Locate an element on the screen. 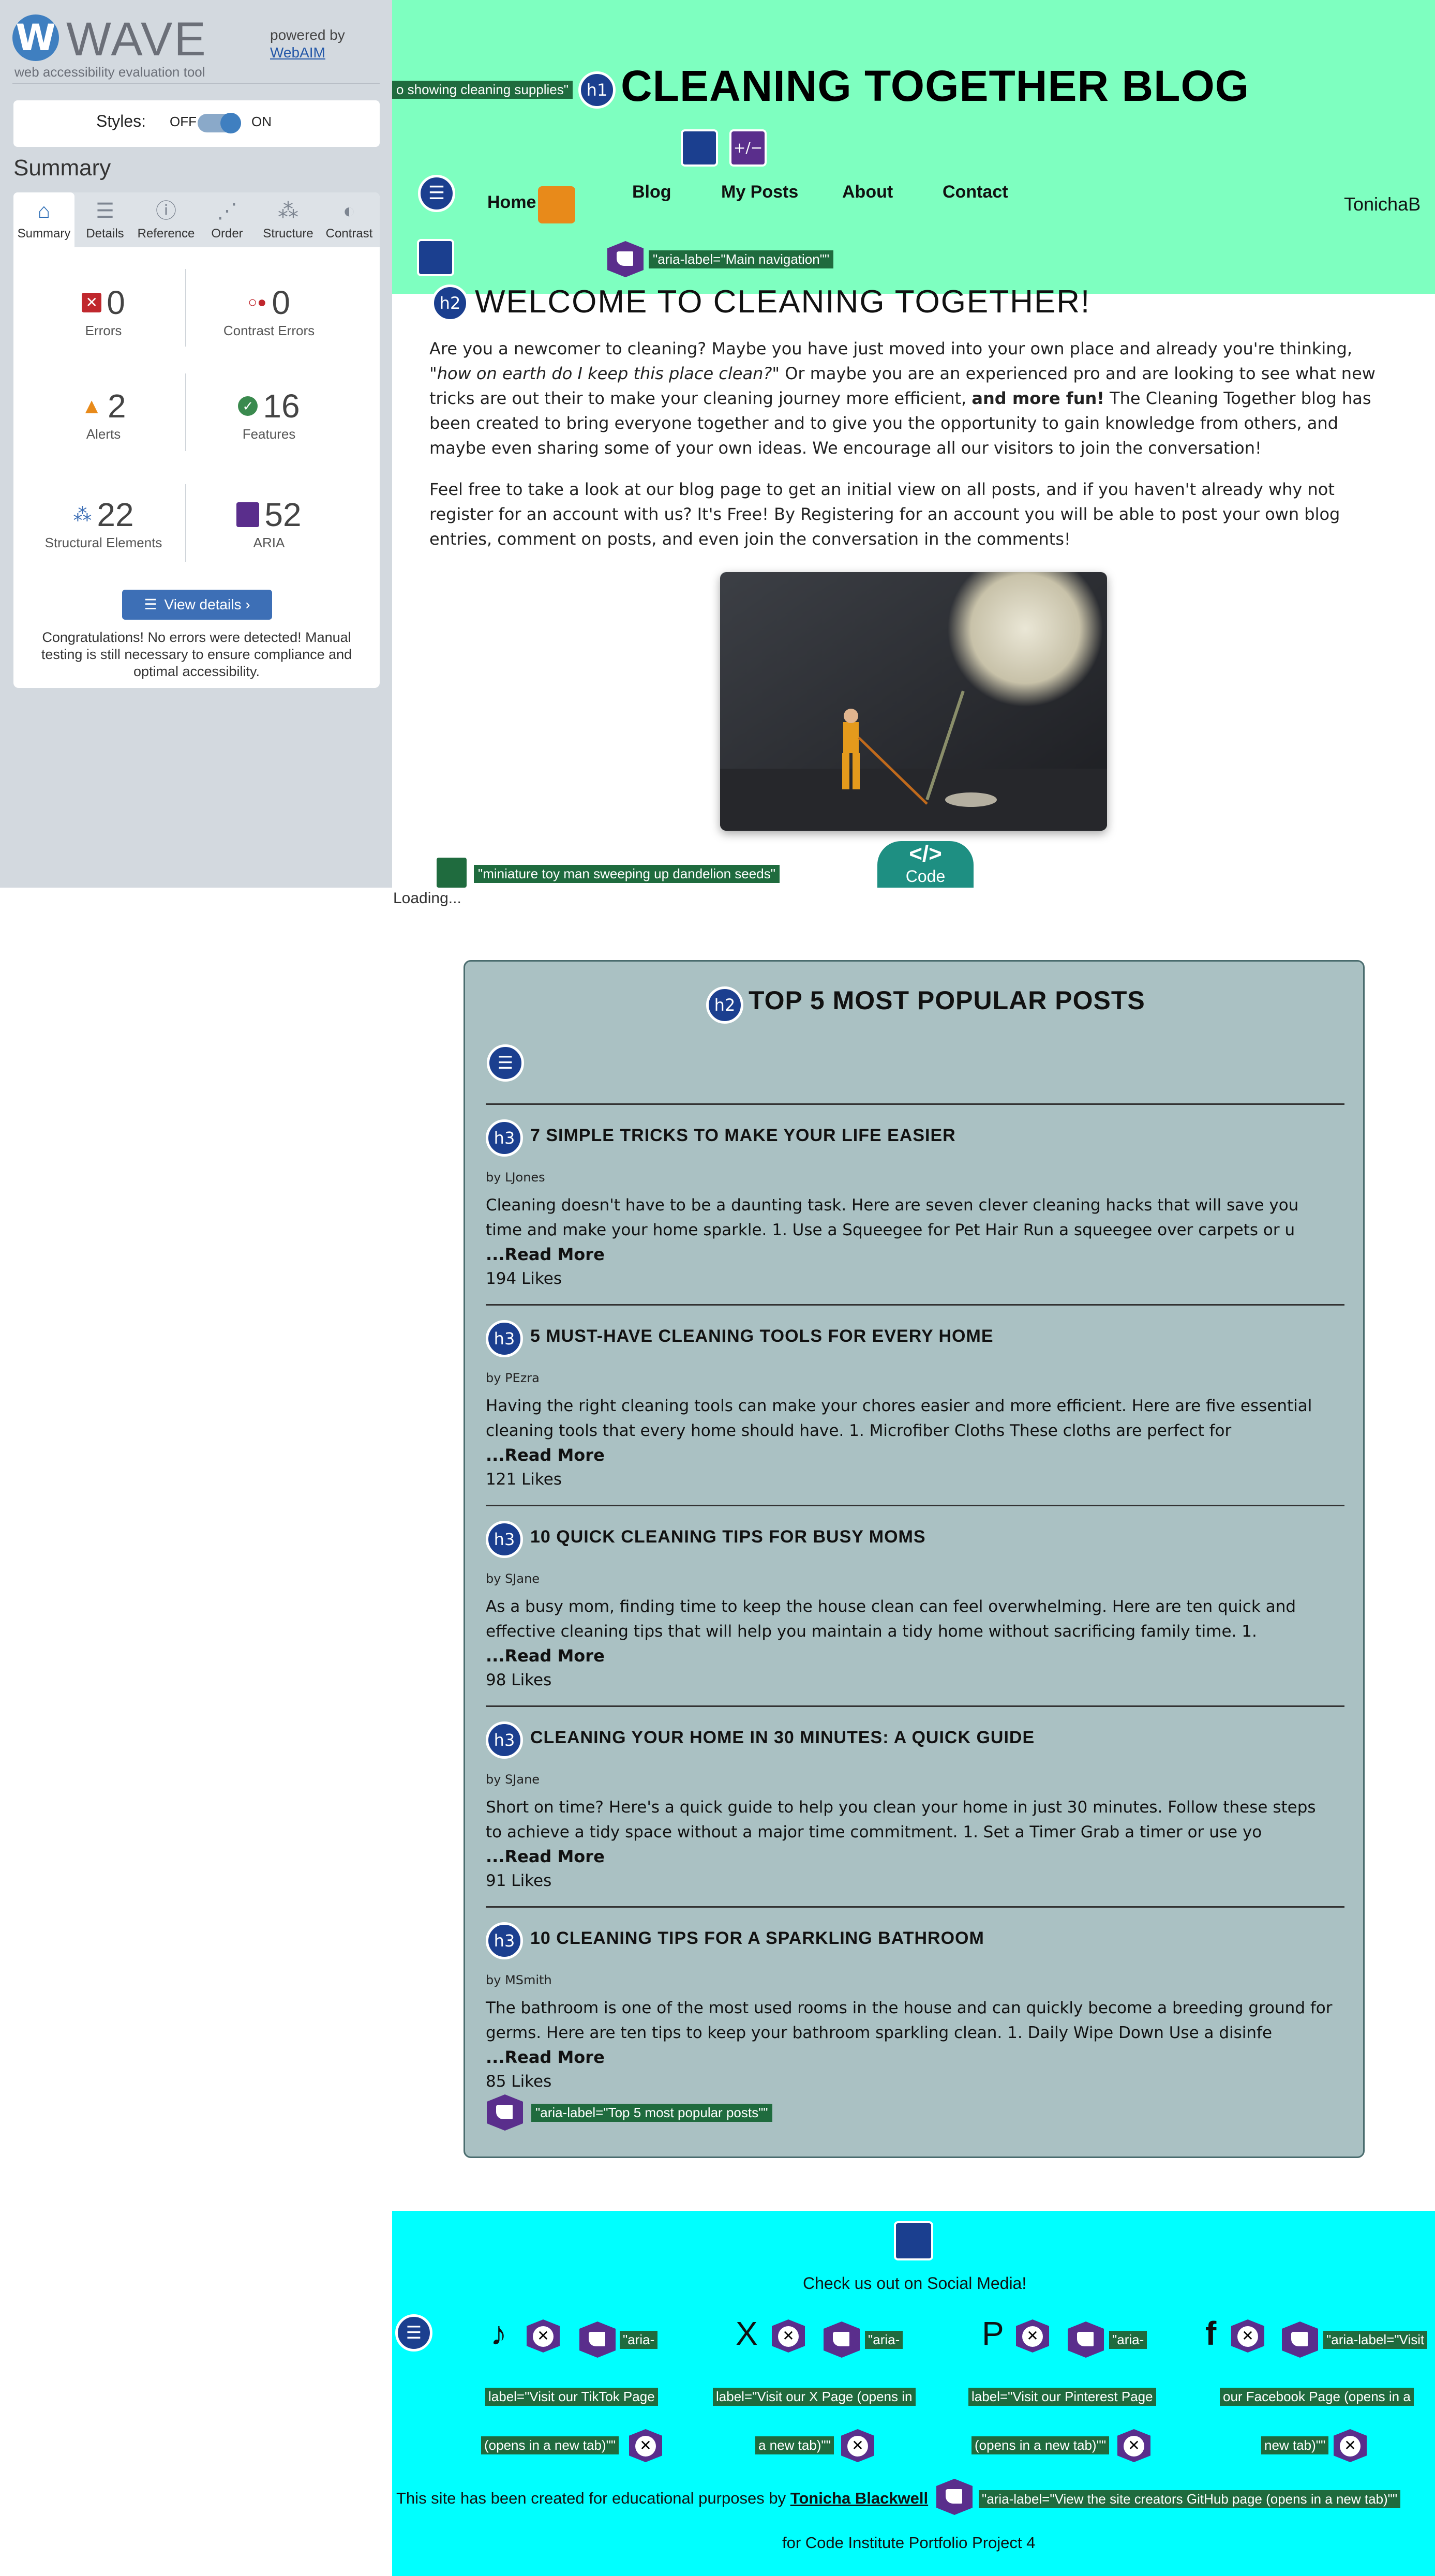 This screenshot has height=2576, width=1435. h1-badge-icon: h1 is located at coordinates (597, 90).